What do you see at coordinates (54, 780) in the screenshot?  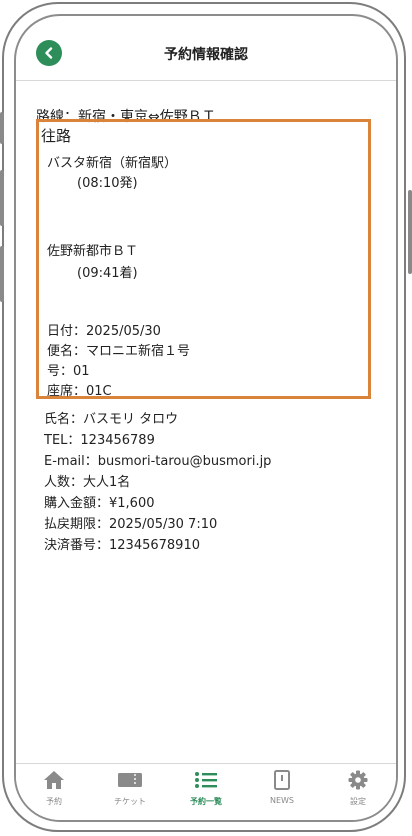 I see `home-icon` at bounding box center [54, 780].